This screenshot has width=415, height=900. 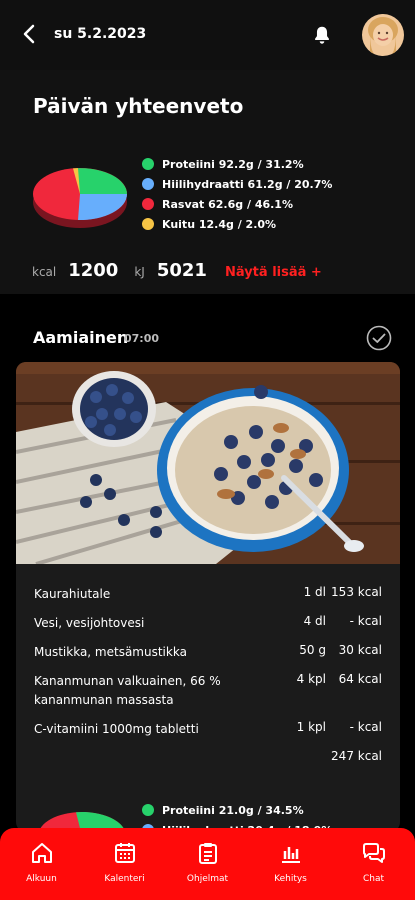 I want to click on item-kcal: 30 kcal, so click(x=360, y=650).